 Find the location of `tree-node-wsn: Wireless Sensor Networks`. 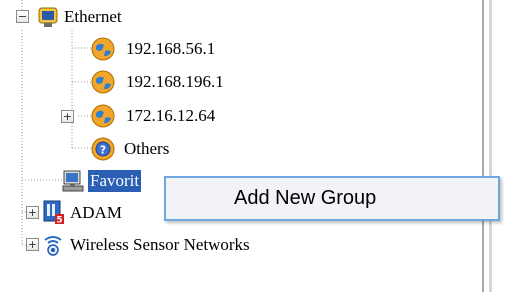

tree-node-wsn: Wireless Sensor Networks is located at coordinates (145, 245).